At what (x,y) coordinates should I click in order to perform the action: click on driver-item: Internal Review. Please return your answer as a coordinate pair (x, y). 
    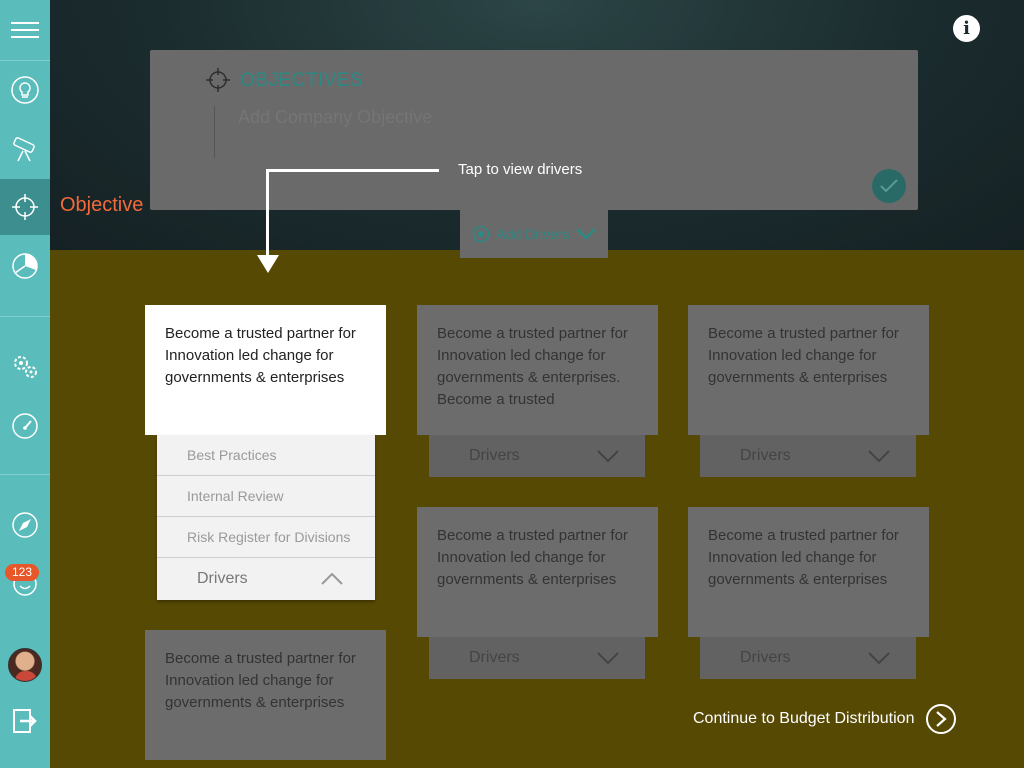
    Looking at the image, I should click on (266, 496).